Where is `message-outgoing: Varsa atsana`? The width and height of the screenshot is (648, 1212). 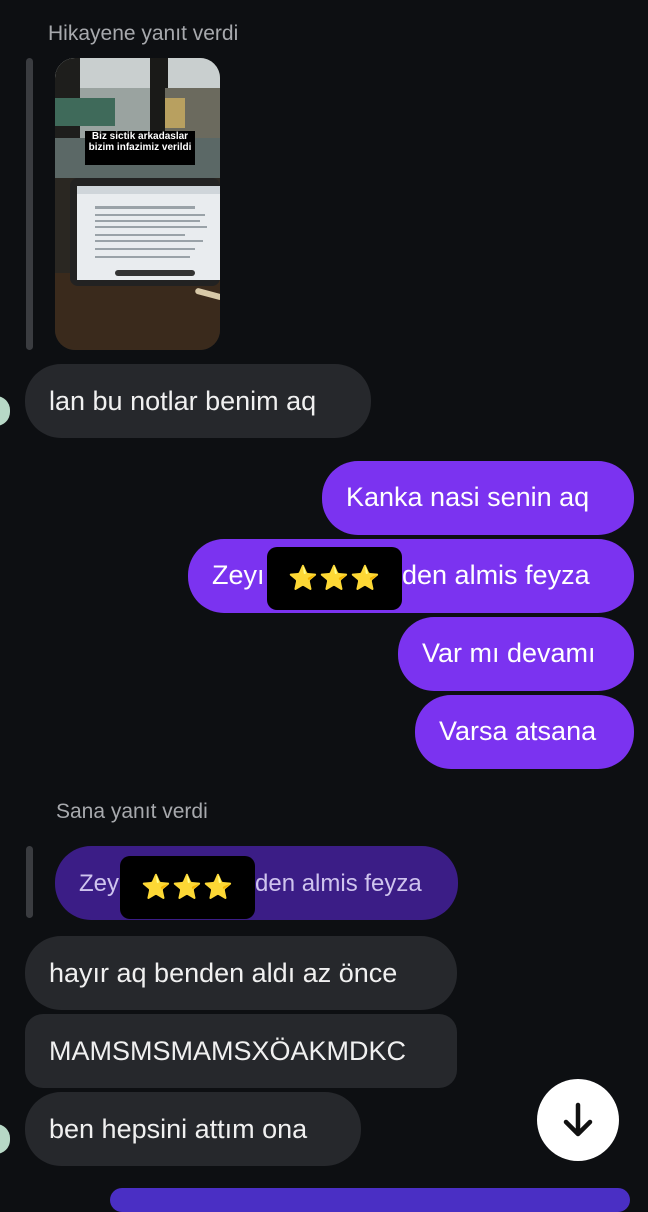 message-outgoing: Varsa atsana is located at coordinates (524, 732).